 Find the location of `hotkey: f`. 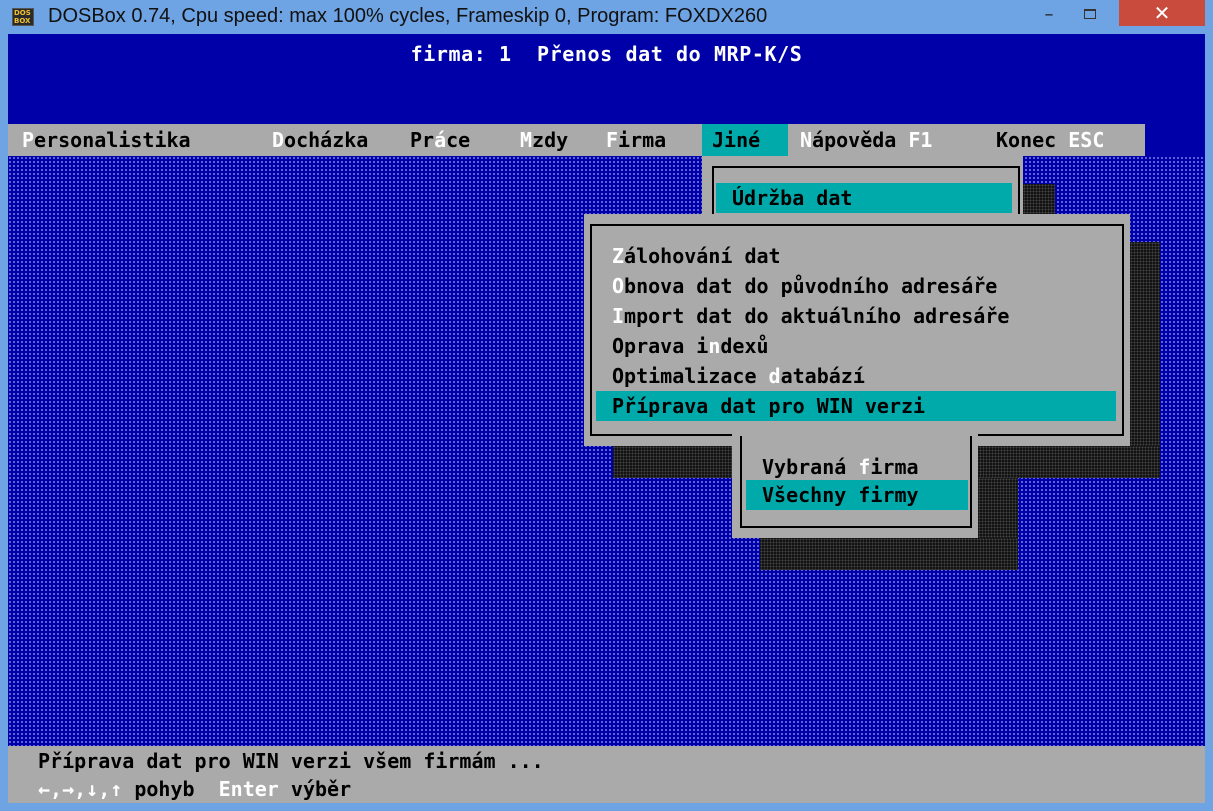

hotkey: f is located at coordinates (864, 467).